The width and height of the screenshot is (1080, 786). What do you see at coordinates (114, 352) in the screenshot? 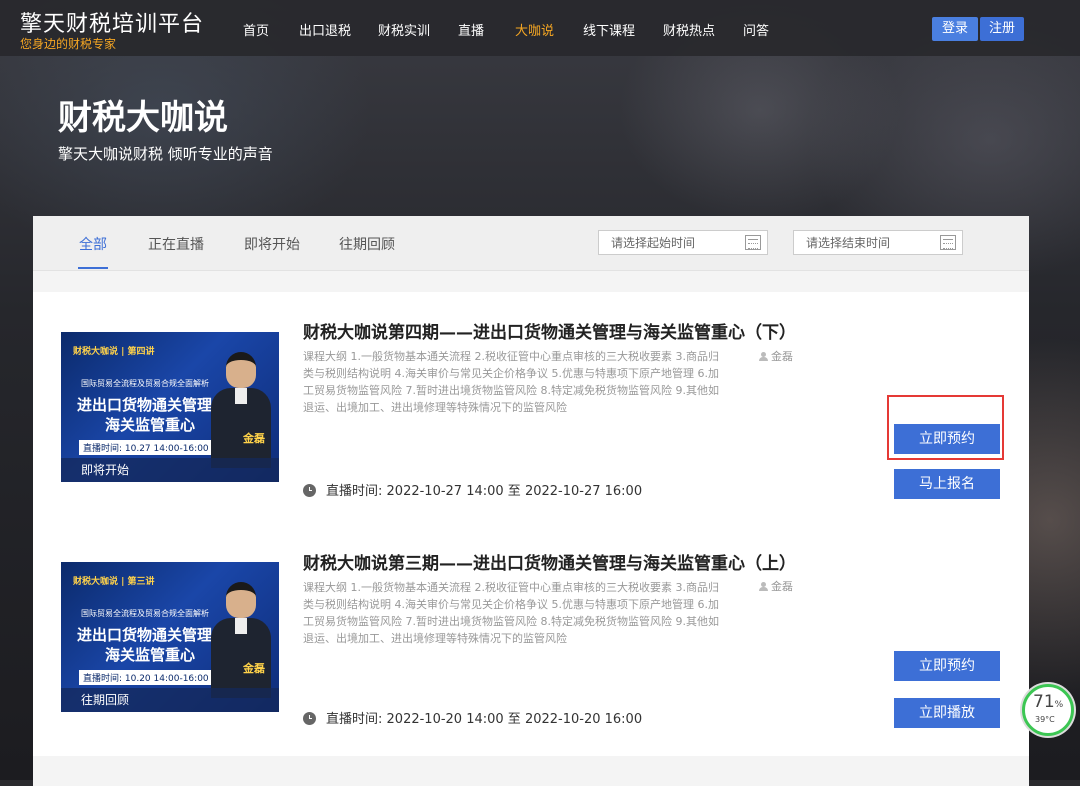
I see `thumbnail-brand: 财税大咖说 | 第四讲` at bounding box center [114, 352].